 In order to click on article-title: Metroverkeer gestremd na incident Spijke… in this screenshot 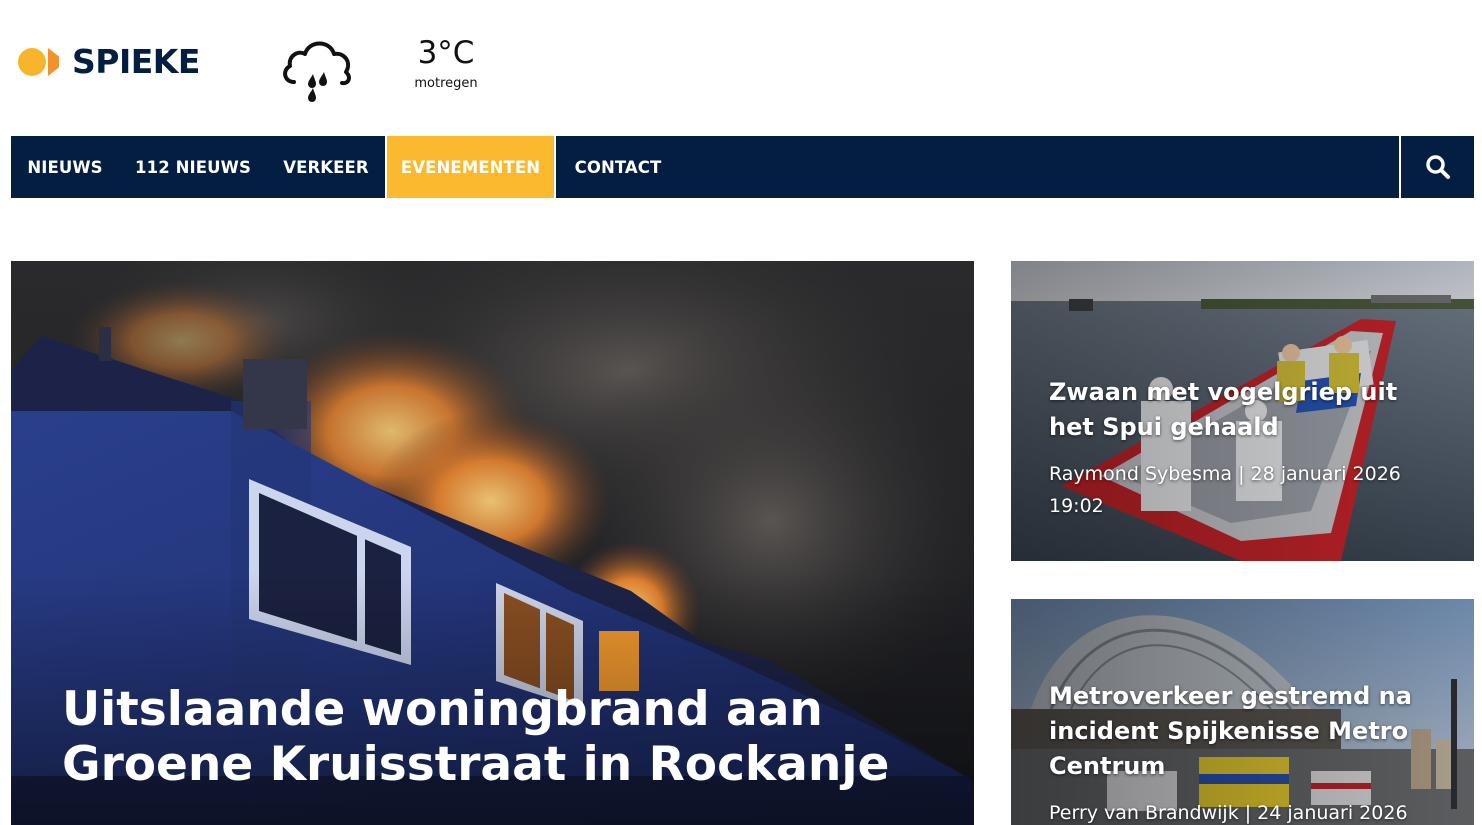, I will do `click(1249, 731)`.